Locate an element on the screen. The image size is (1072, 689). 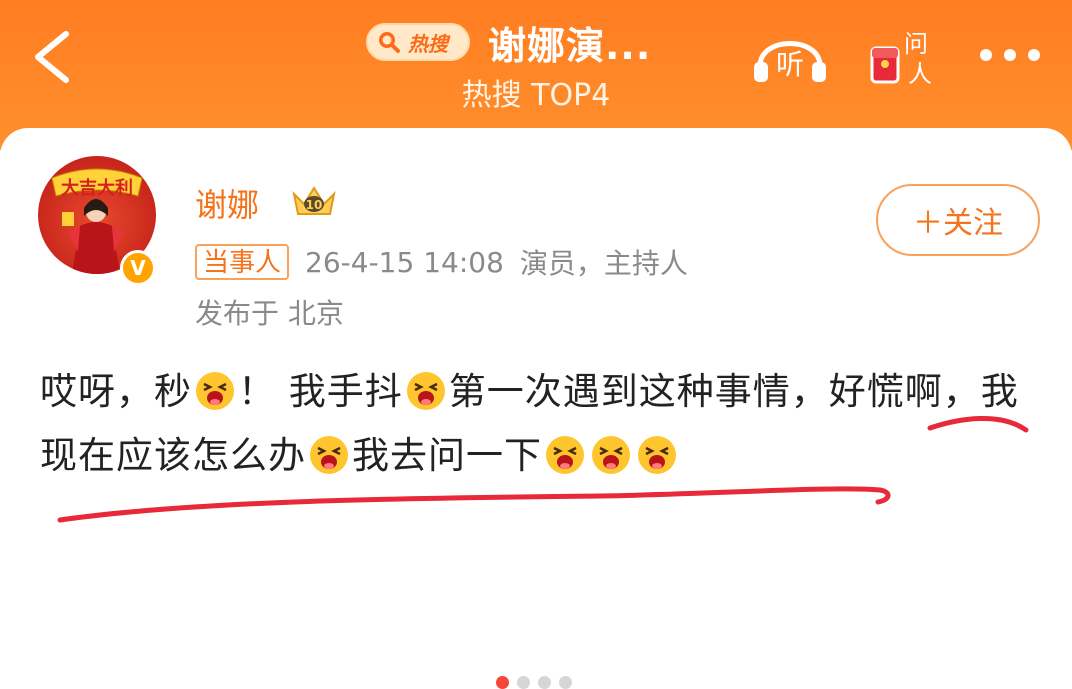
follow-button: ＋关注 is located at coordinates (958, 220).